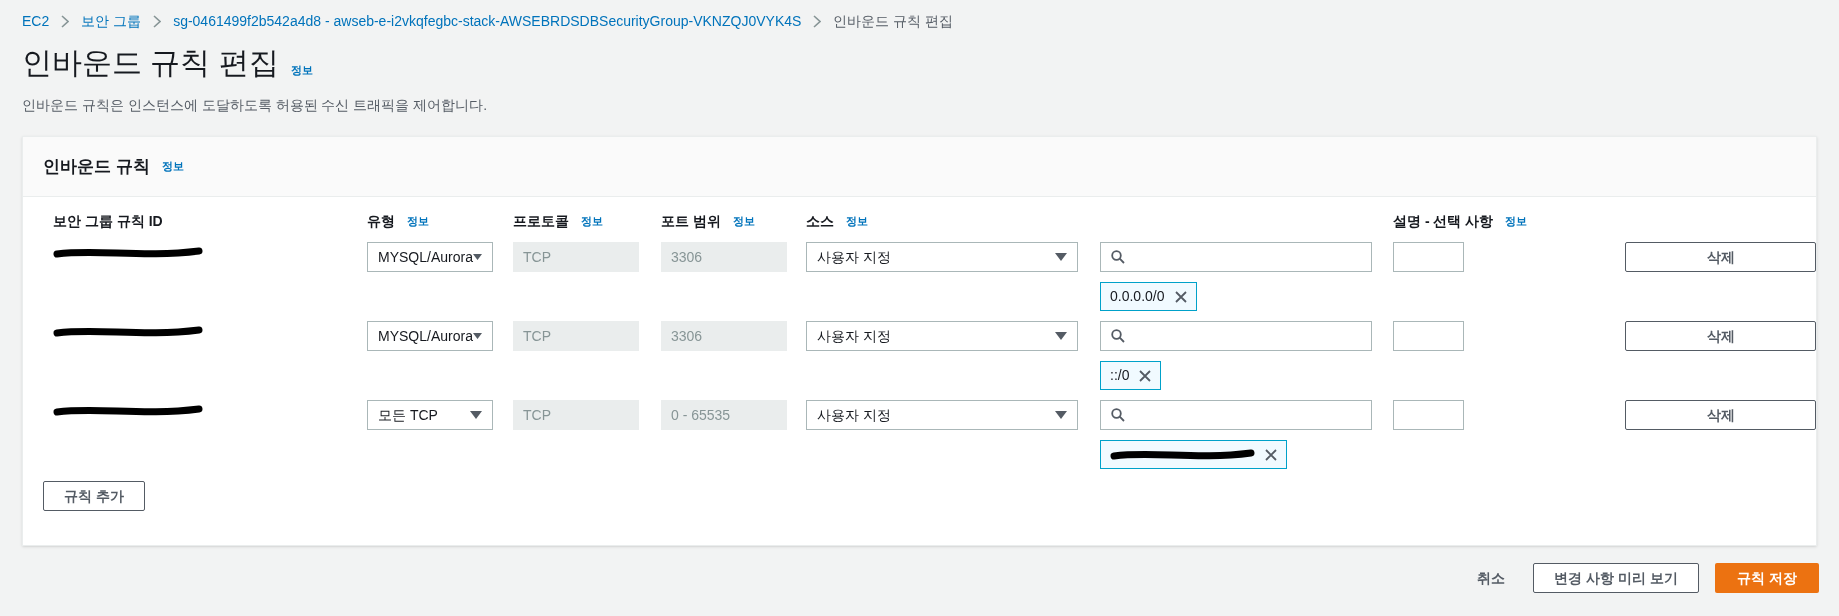 This screenshot has height=616, width=1839. What do you see at coordinates (255, 105) in the screenshot?
I see `page-description: 인바운드 규칙은 인스턴스에 도달하도록 허용된 수신 트래픽을 제어합니다.` at bounding box center [255, 105].